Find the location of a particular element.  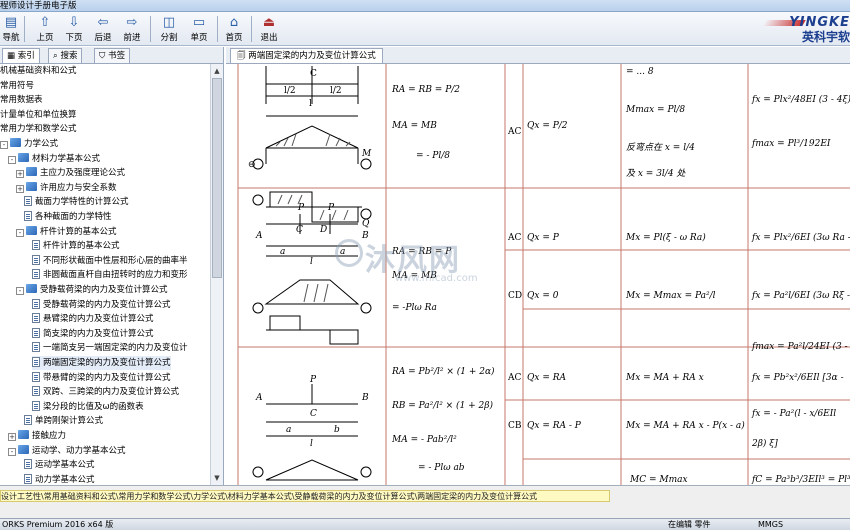

shear-formula: Qx = P is located at coordinates (543, 238).